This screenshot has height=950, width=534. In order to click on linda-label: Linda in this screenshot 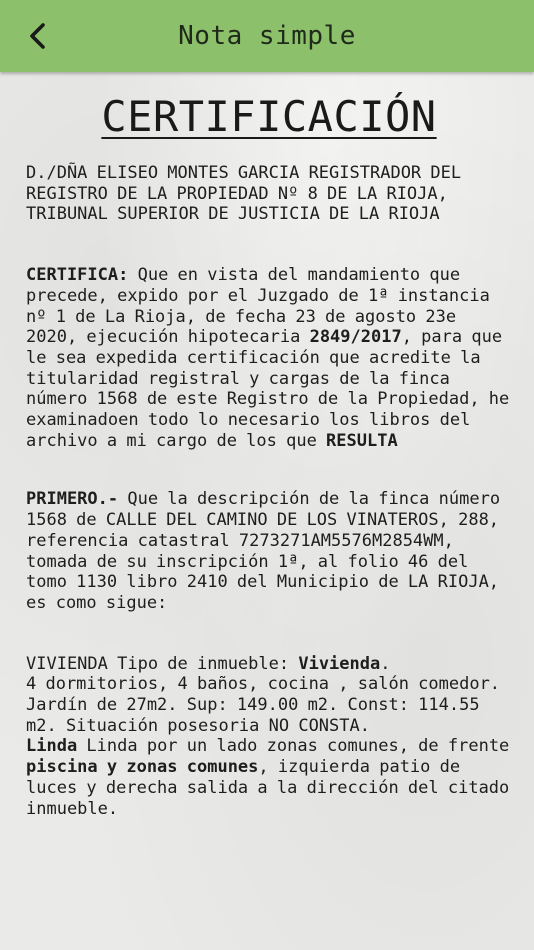, I will do `click(52, 746)`.